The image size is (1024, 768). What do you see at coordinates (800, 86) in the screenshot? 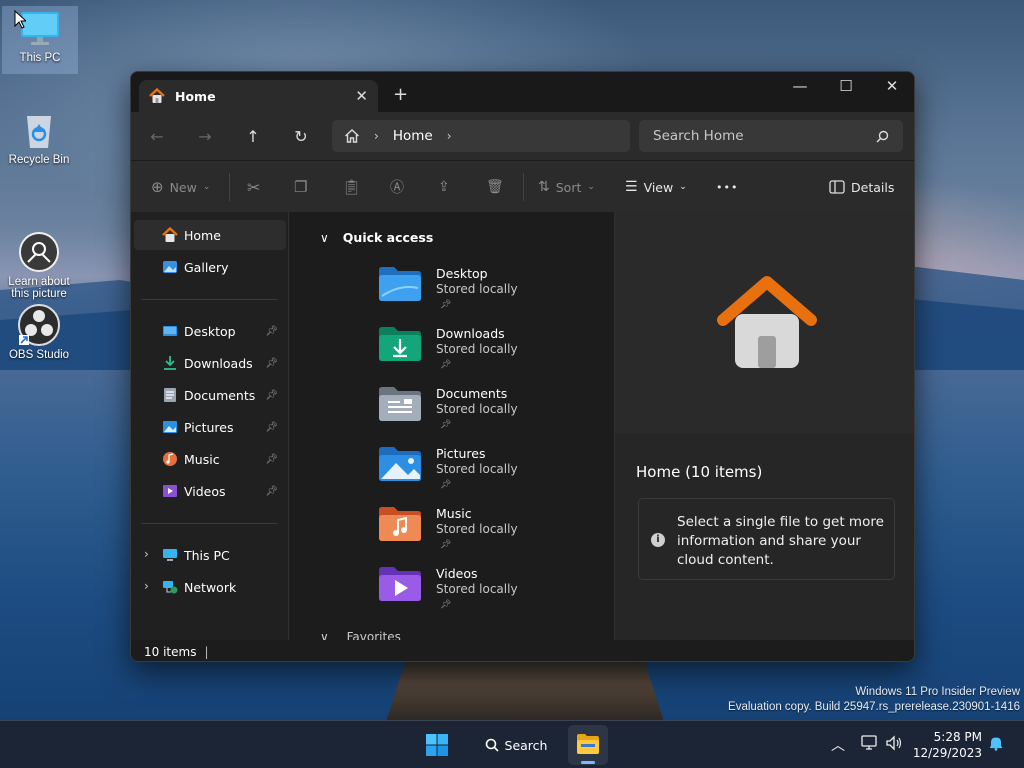
I see `minimize-button: —` at bounding box center [800, 86].